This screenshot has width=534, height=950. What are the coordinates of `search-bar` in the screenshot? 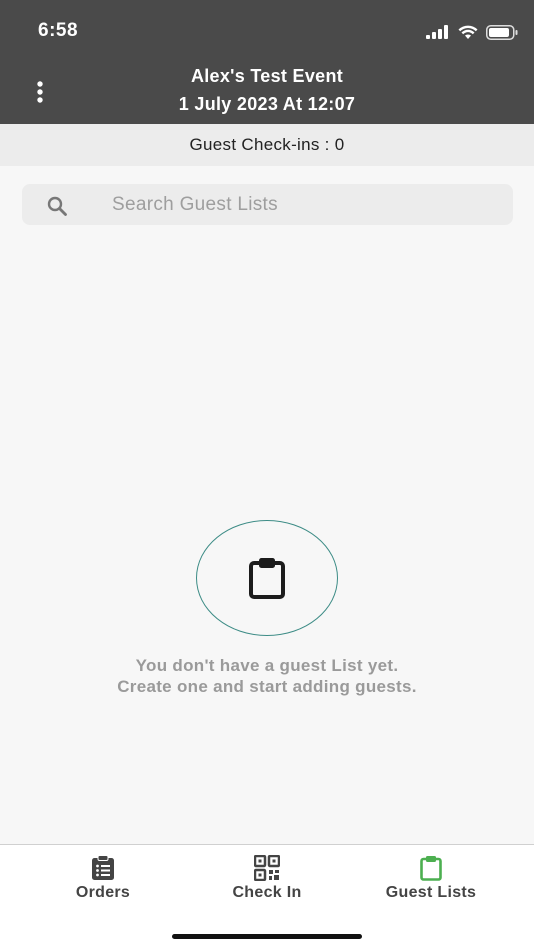 It's located at (267, 204).